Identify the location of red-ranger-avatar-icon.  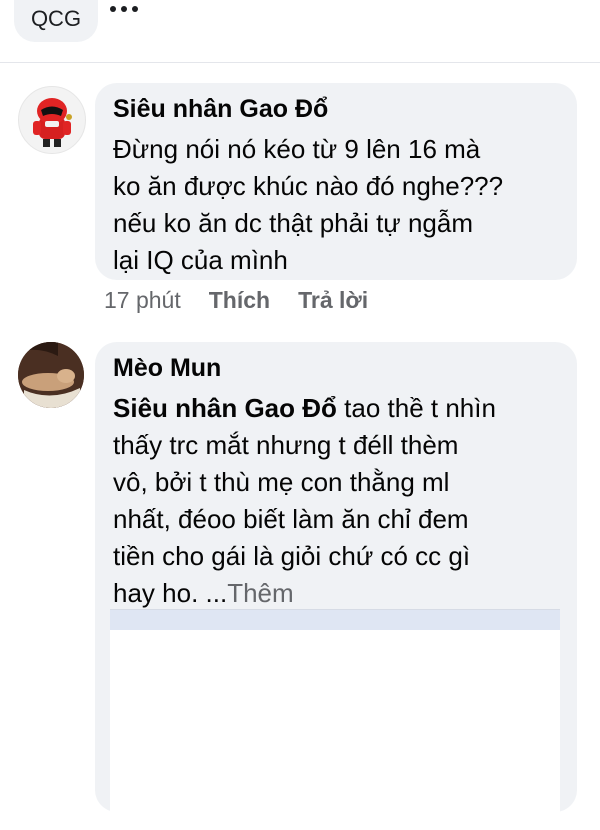
(52, 122).